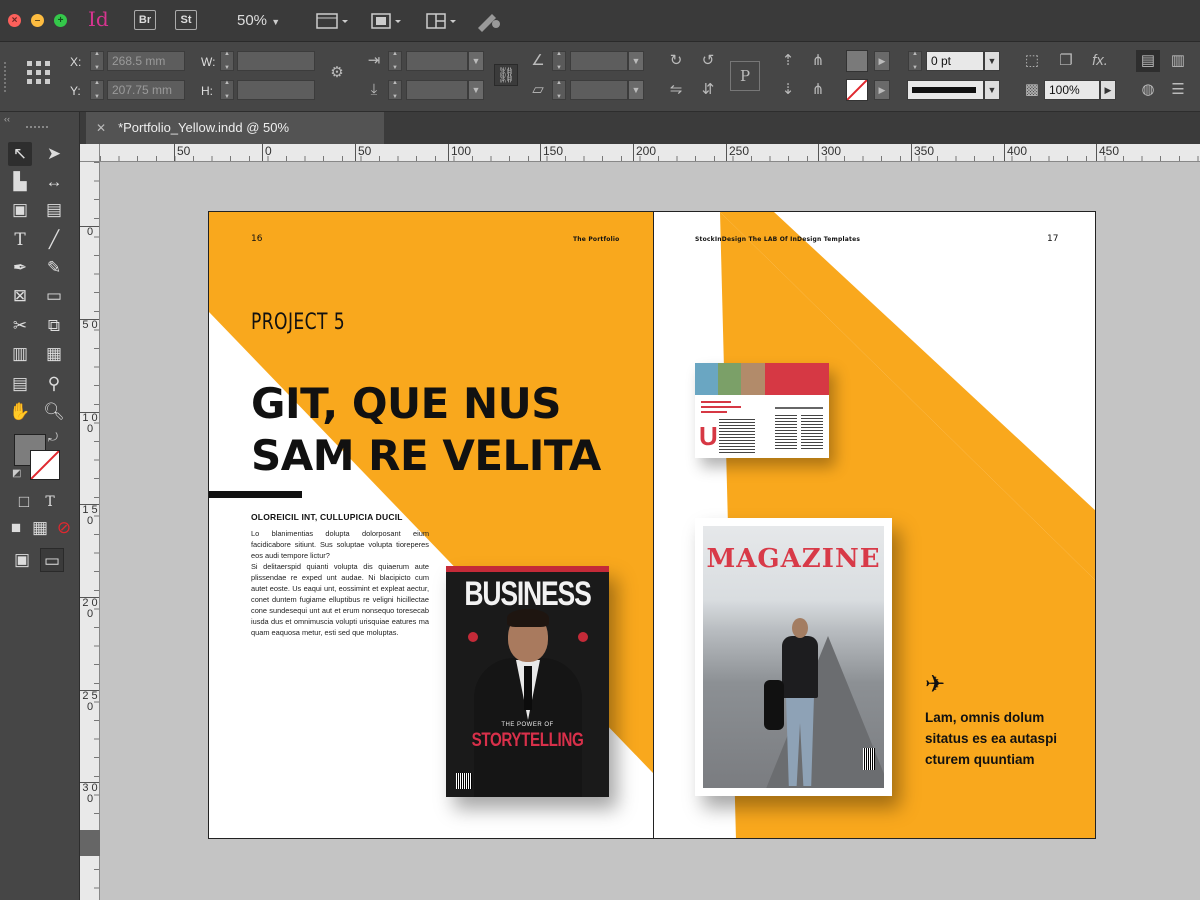  What do you see at coordinates (54, 210) in the screenshot?
I see `content-placer-tool-icon: ▤` at bounding box center [54, 210].